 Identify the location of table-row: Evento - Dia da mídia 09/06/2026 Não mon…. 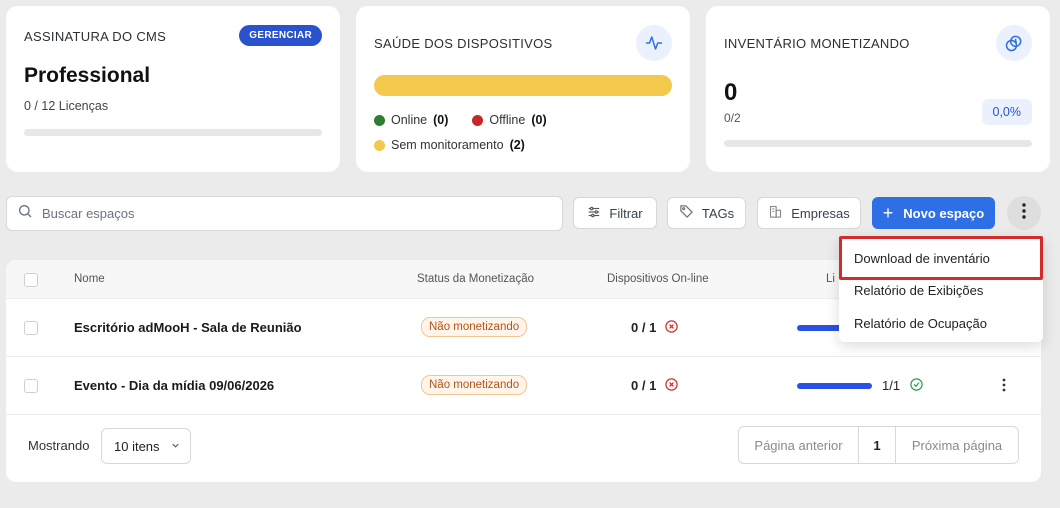
(523, 386).